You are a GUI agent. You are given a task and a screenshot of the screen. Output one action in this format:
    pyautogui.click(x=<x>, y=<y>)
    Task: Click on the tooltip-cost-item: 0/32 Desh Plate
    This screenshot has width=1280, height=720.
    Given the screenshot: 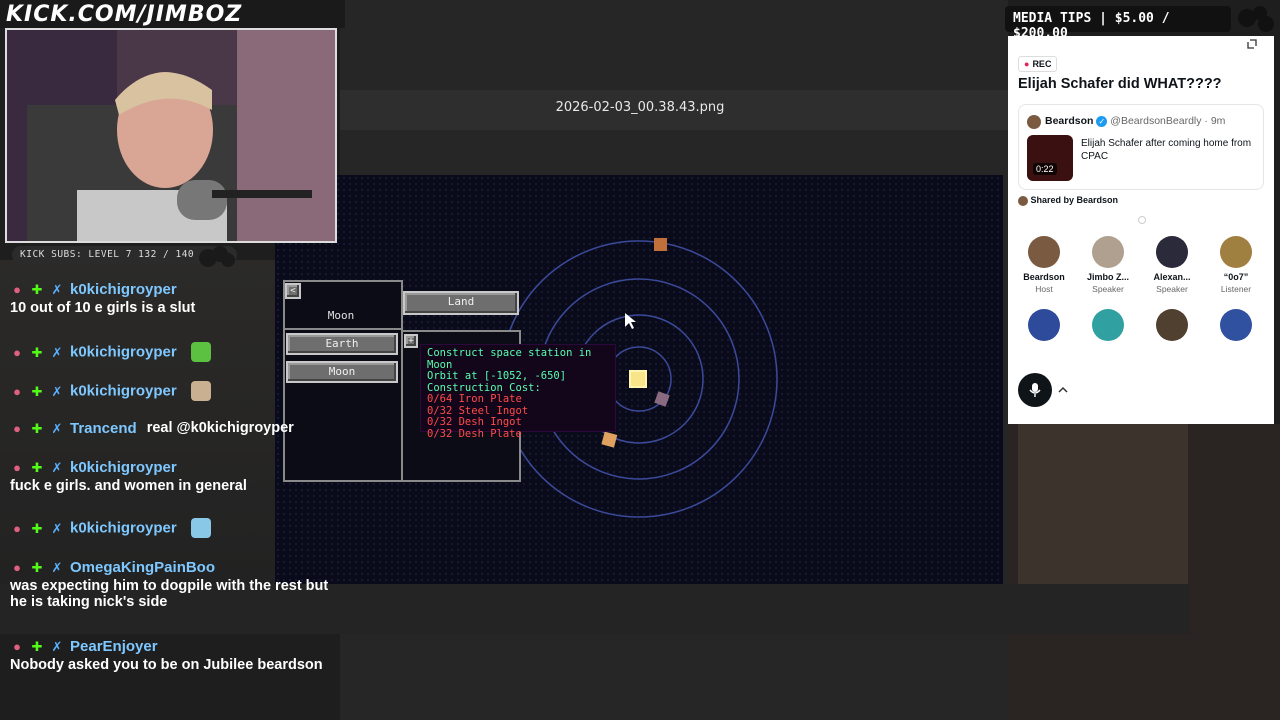 What is the action you would take?
    pyautogui.click(x=474, y=433)
    